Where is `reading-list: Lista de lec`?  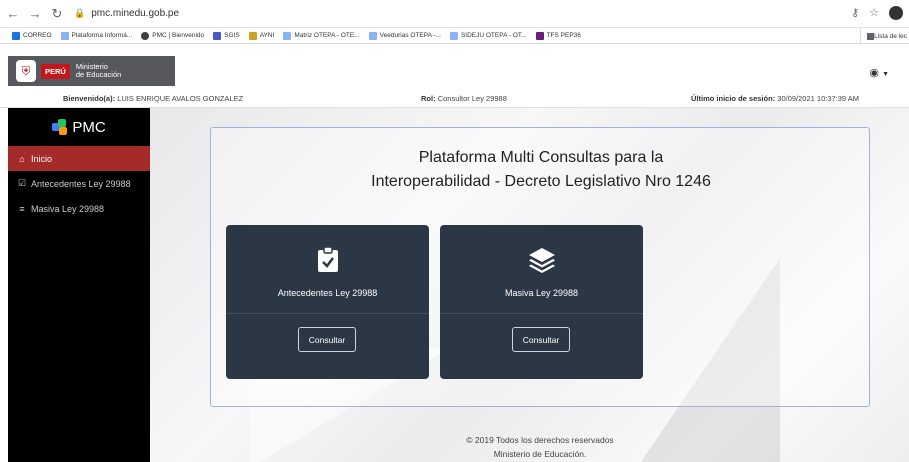 reading-list: Lista de lec is located at coordinates (884, 35).